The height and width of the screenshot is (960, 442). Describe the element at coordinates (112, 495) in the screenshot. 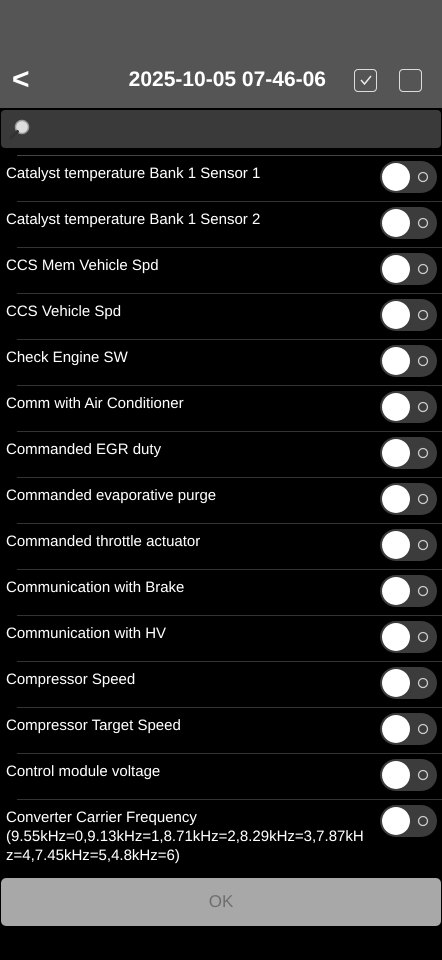

I see `item-label: Commanded evaporative purge` at that location.